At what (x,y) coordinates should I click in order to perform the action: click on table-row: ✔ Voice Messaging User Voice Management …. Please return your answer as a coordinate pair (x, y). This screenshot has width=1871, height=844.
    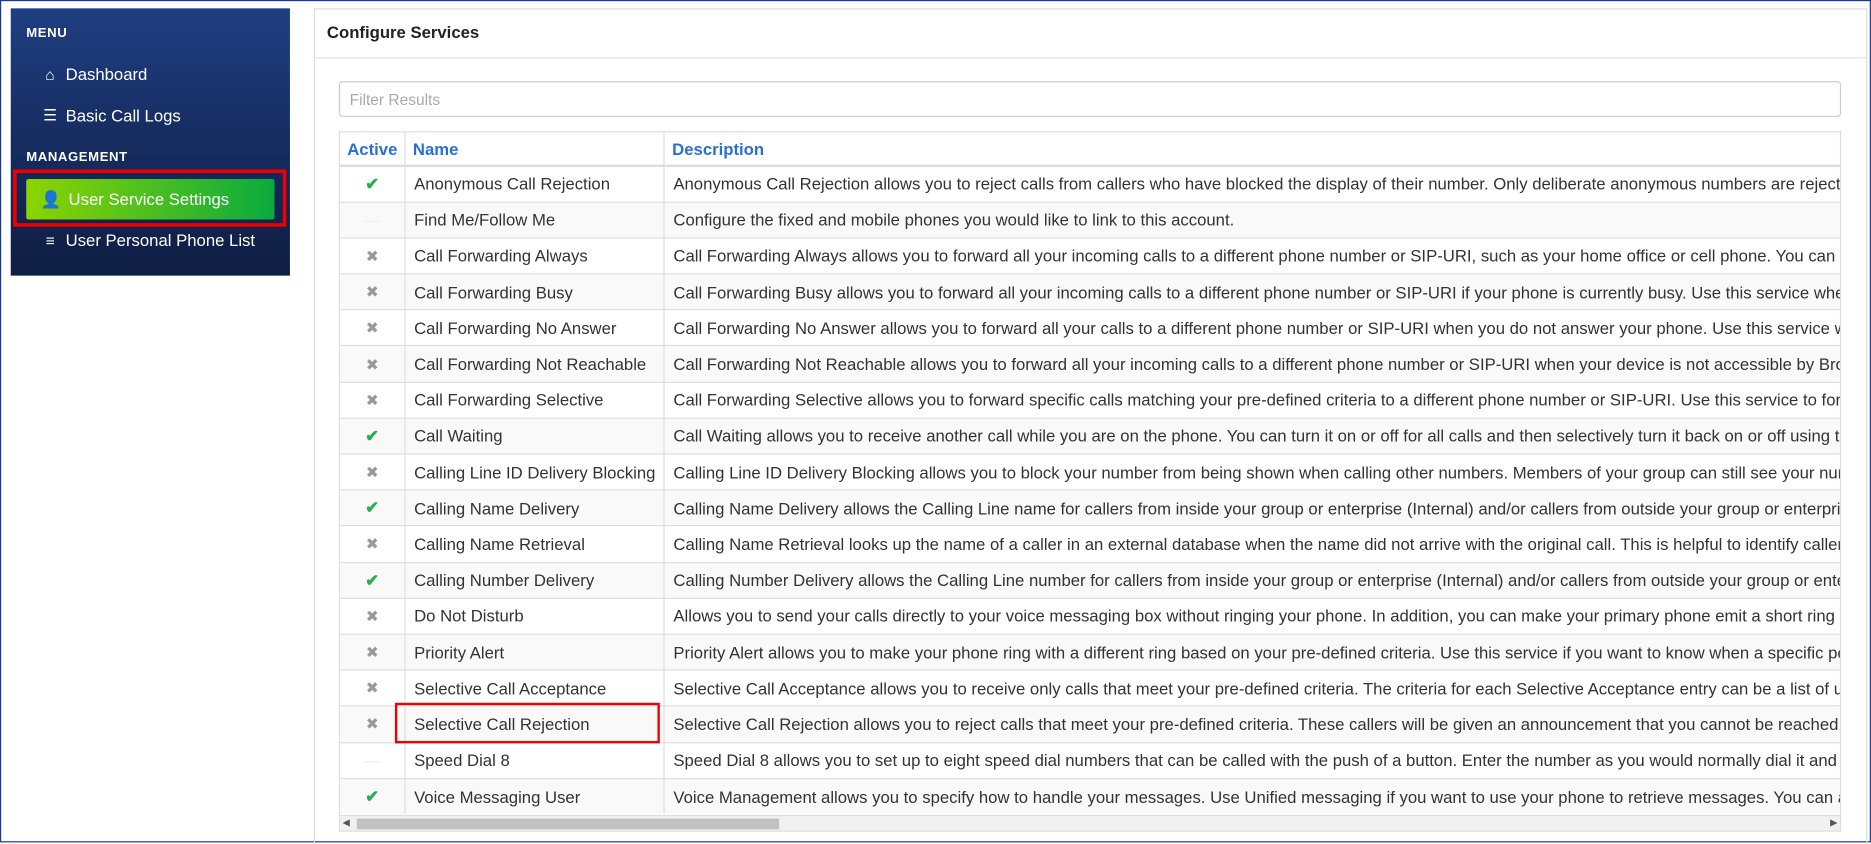
    Looking at the image, I should click on (1090, 796).